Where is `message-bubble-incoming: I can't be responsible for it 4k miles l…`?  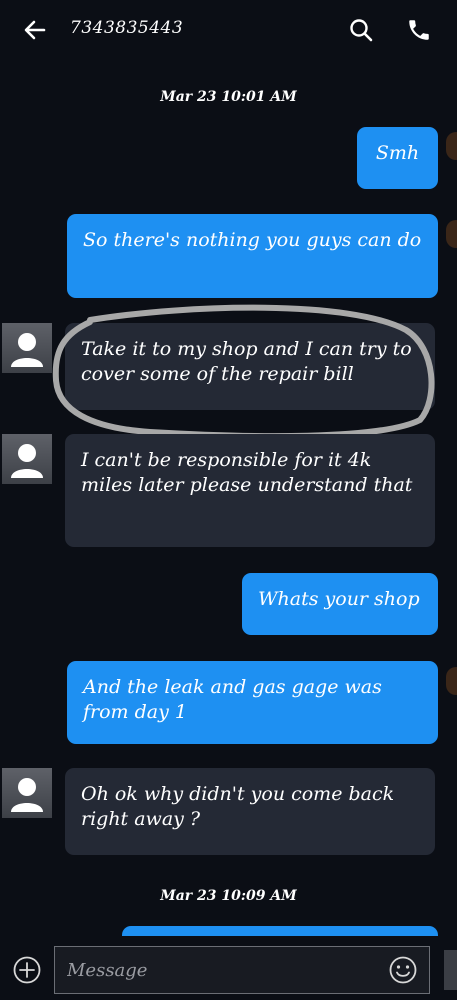
message-bubble-incoming: I can't be responsible for it 4k miles l… is located at coordinates (250, 490).